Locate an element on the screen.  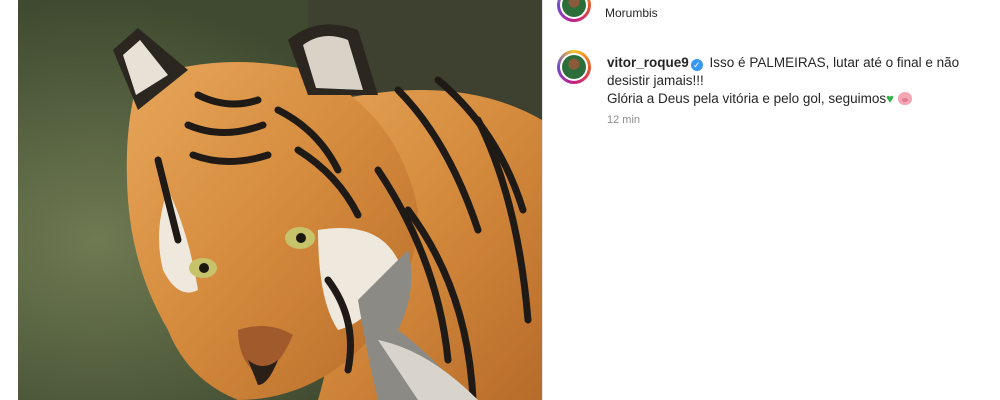
pig-face-icon is located at coordinates (904, 98).